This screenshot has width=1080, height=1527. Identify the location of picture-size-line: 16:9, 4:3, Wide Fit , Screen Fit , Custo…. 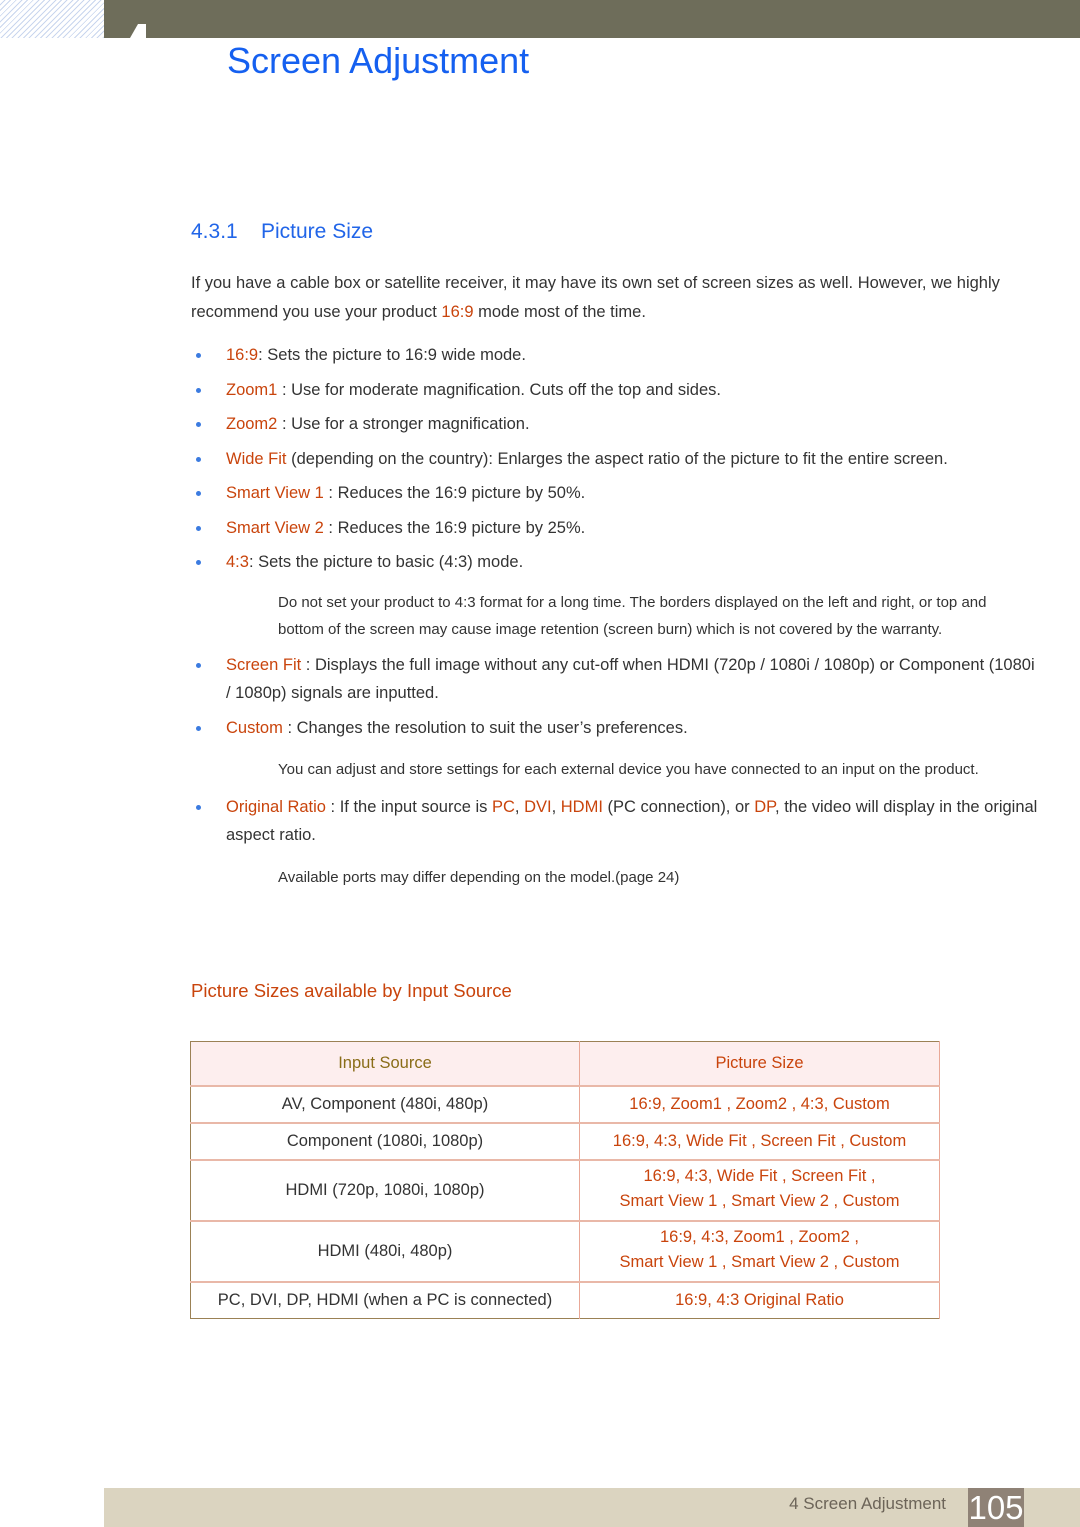
(759, 1141).